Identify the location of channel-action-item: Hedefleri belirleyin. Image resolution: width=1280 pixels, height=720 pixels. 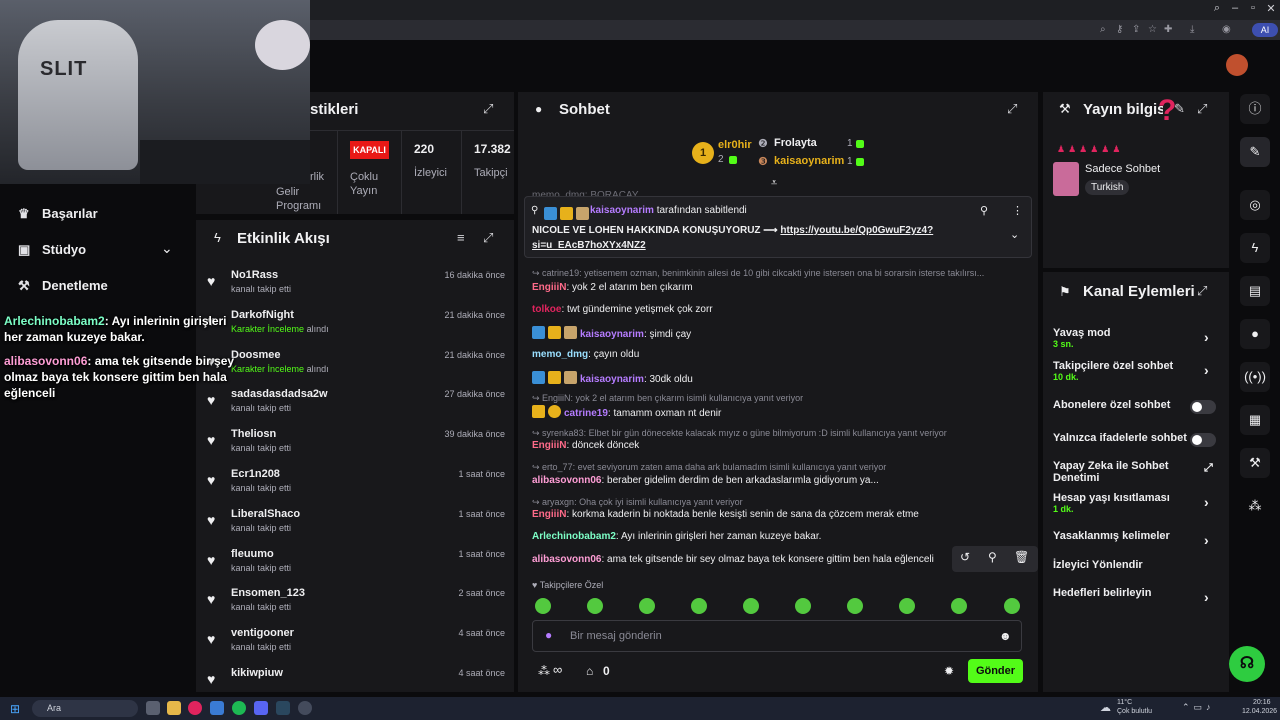
(1123, 593).